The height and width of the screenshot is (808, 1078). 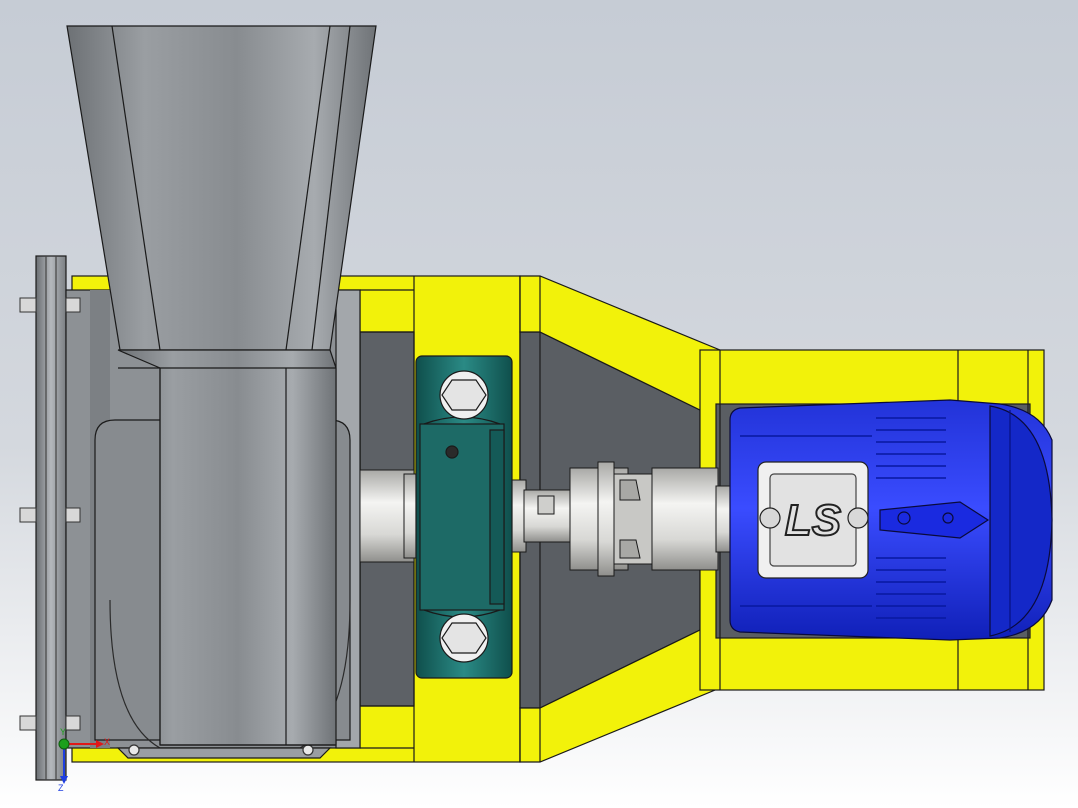 What do you see at coordinates (61, 788) in the screenshot?
I see `z-axis-label: Z` at bounding box center [61, 788].